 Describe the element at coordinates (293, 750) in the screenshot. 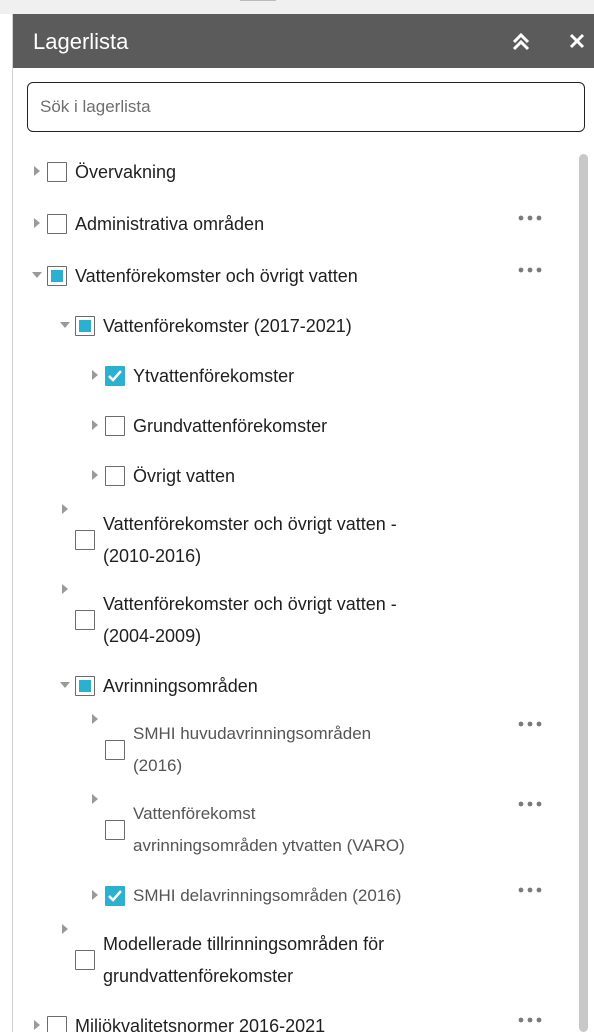

I see `layer-row: SMHI huvudavrinningsområden (2016)` at that location.